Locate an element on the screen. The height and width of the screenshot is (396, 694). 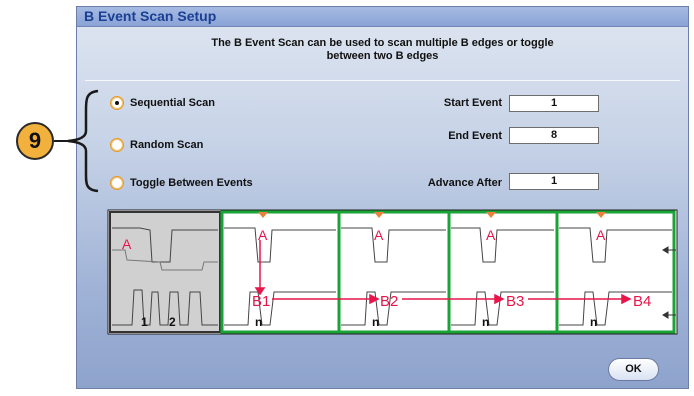
b-label-2: B2 is located at coordinates (389, 301).